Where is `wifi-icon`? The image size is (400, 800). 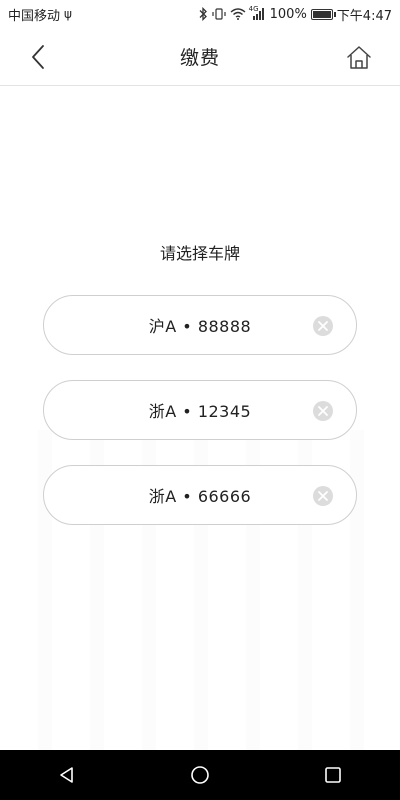
wifi-icon is located at coordinates (238, 14).